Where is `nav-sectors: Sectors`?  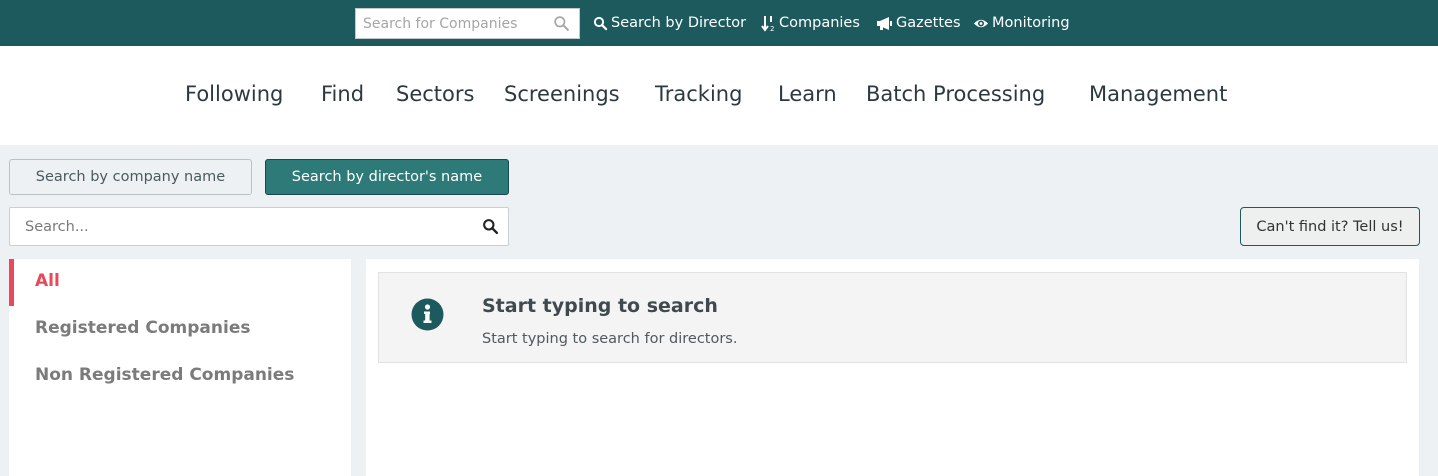 nav-sectors: Sectors is located at coordinates (435, 94).